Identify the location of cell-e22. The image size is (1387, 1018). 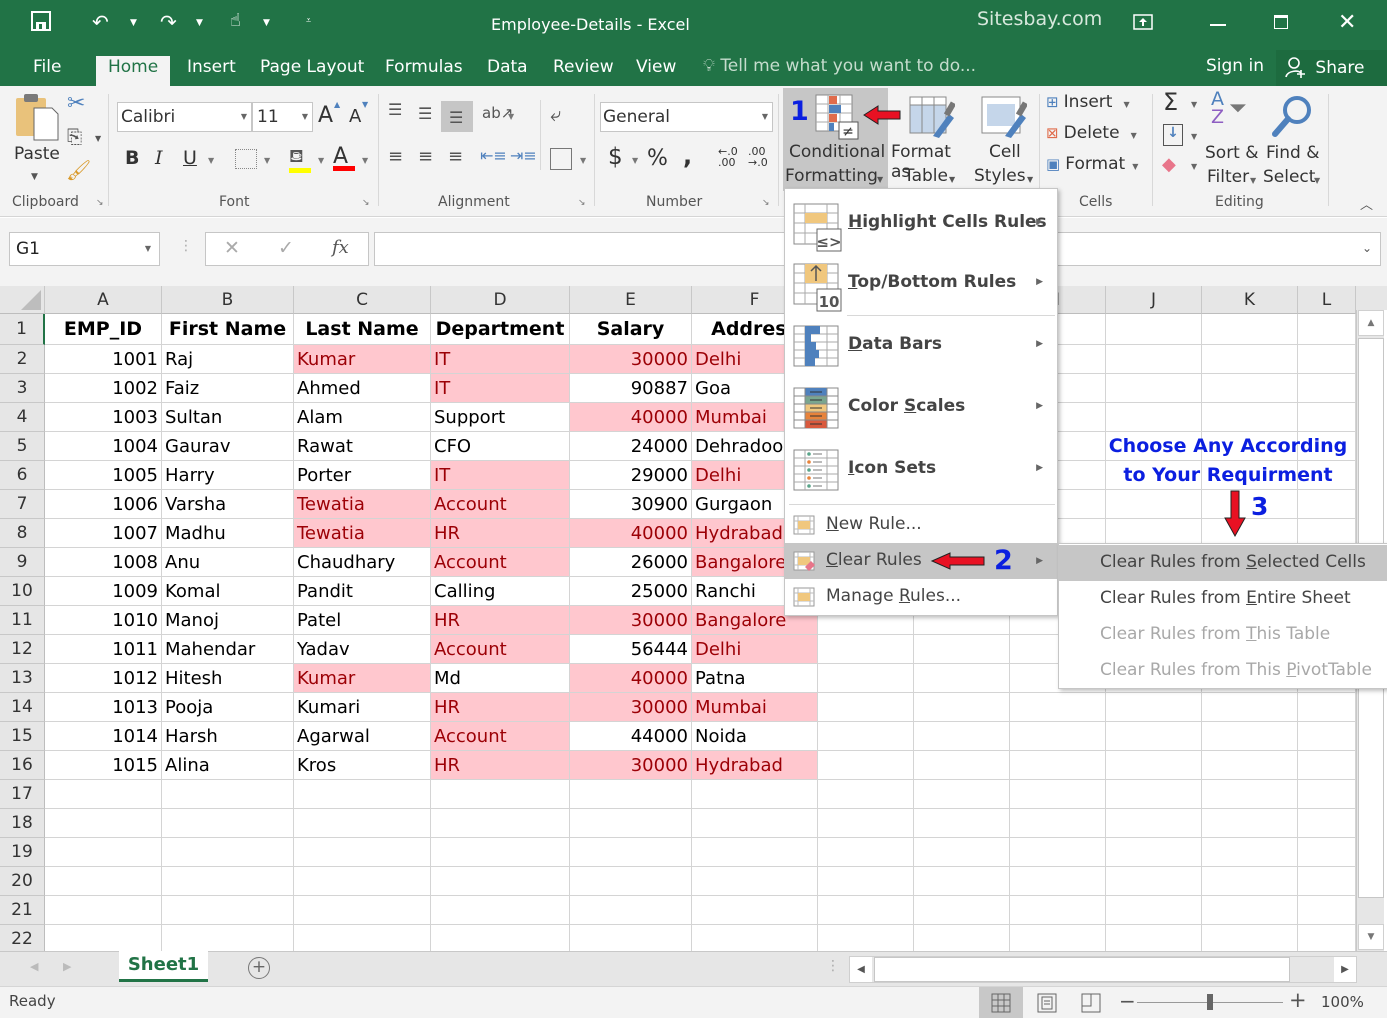
(631, 938).